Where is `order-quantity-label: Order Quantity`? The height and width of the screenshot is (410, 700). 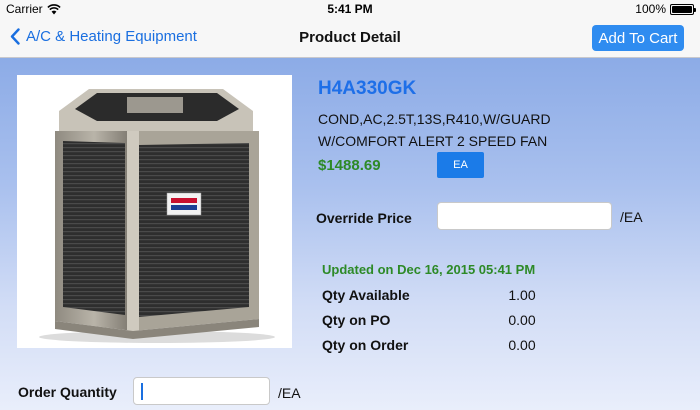 order-quantity-label: Order Quantity is located at coordinates (67, 392).